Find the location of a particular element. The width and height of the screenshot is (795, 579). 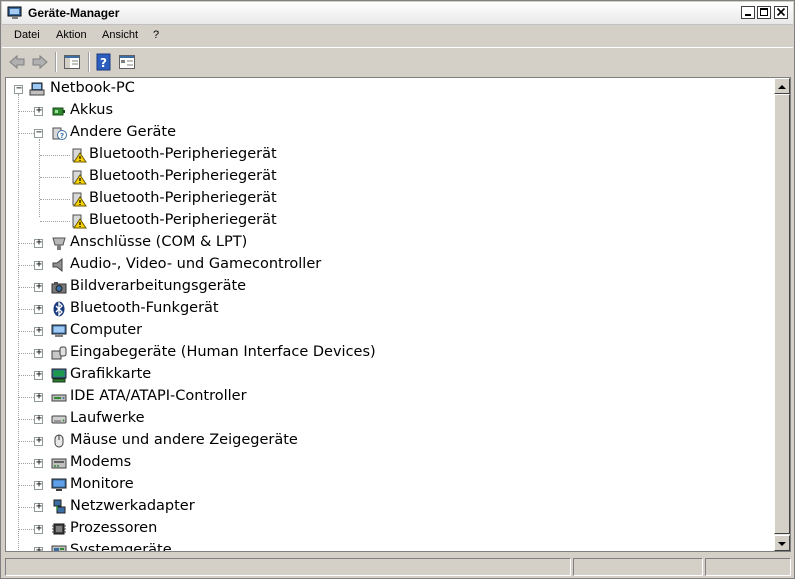

menu-help: ? is located at coordinates (156, 35).